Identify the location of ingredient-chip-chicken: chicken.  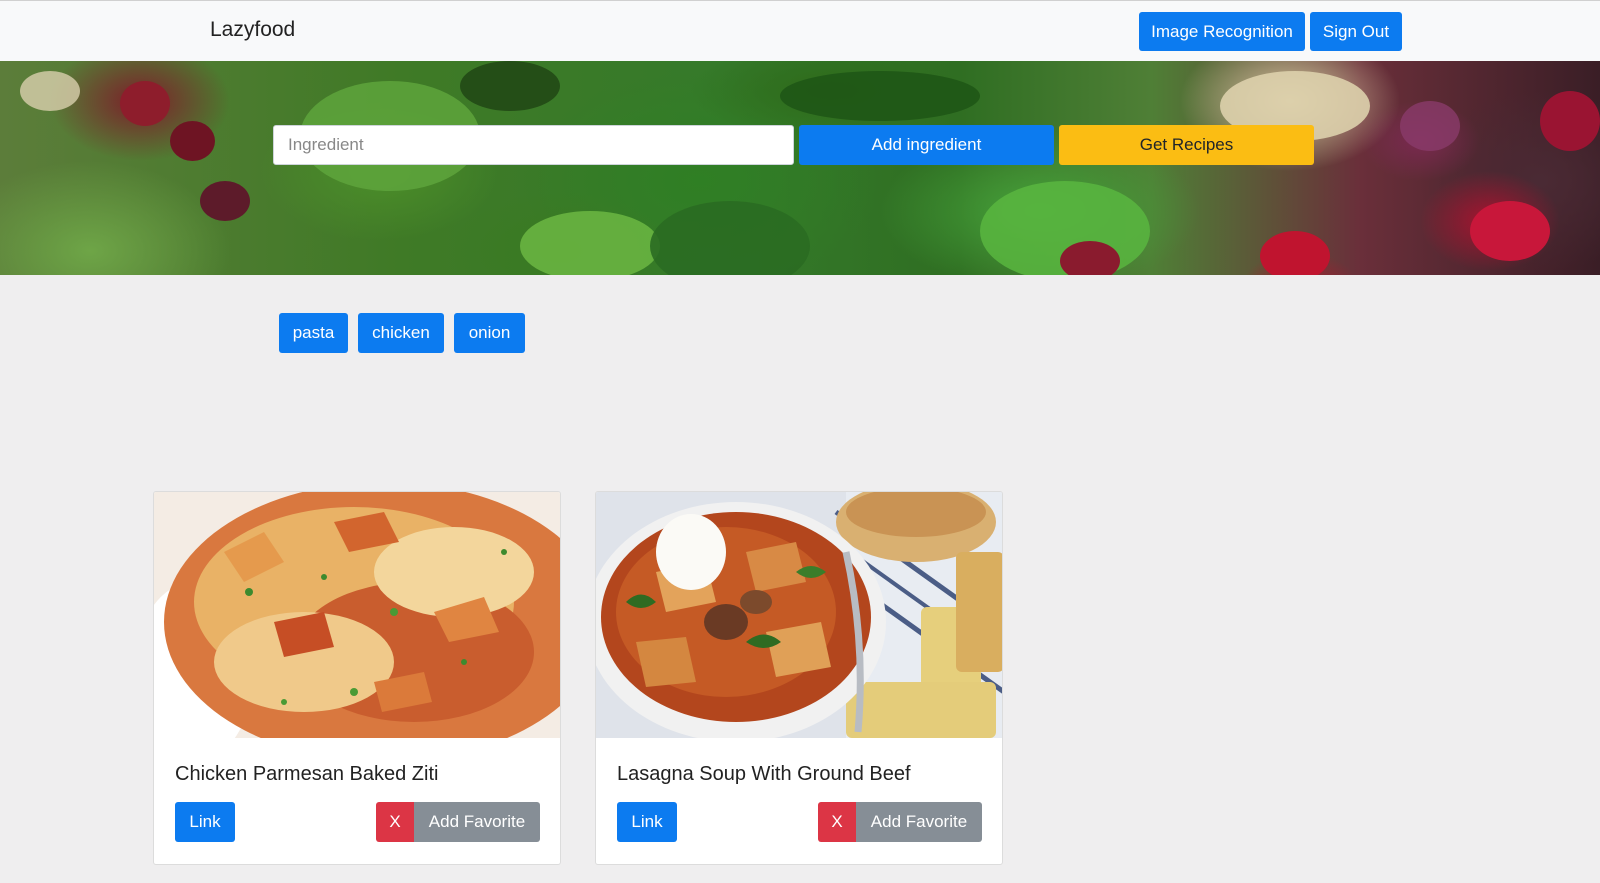
(401, 333).